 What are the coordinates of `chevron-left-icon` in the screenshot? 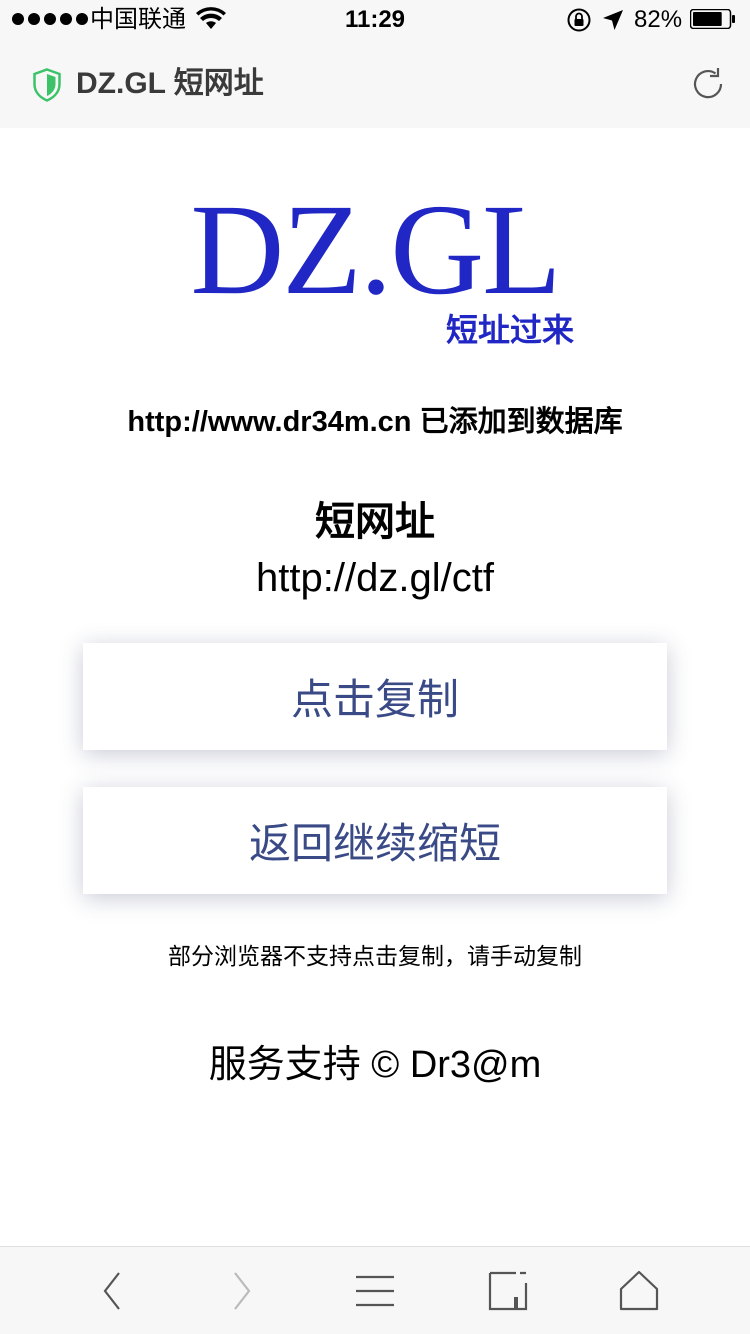 It's located at (112, 1291).